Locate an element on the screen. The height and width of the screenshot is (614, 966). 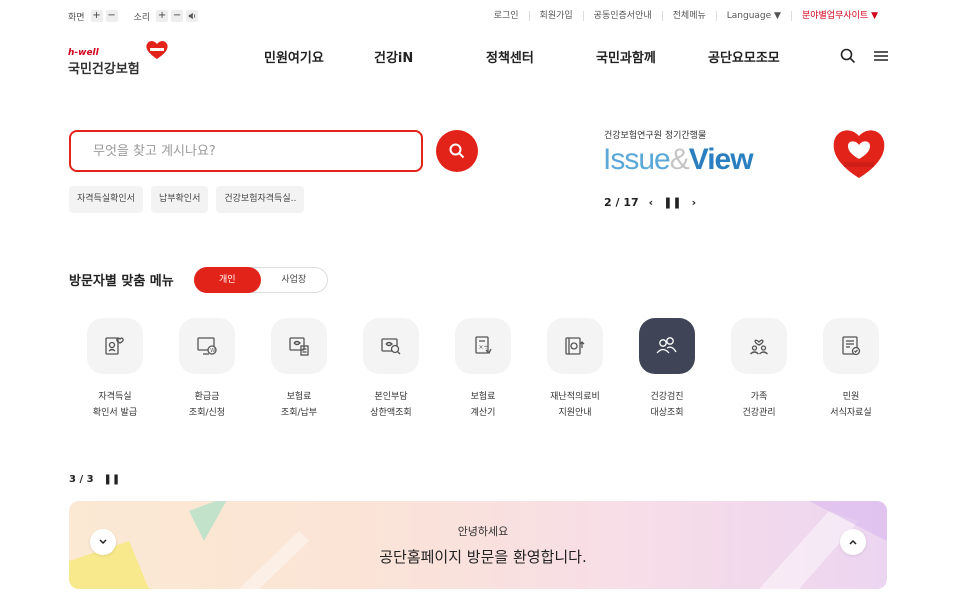
welcome-banner is located at coordinates (478, 545).